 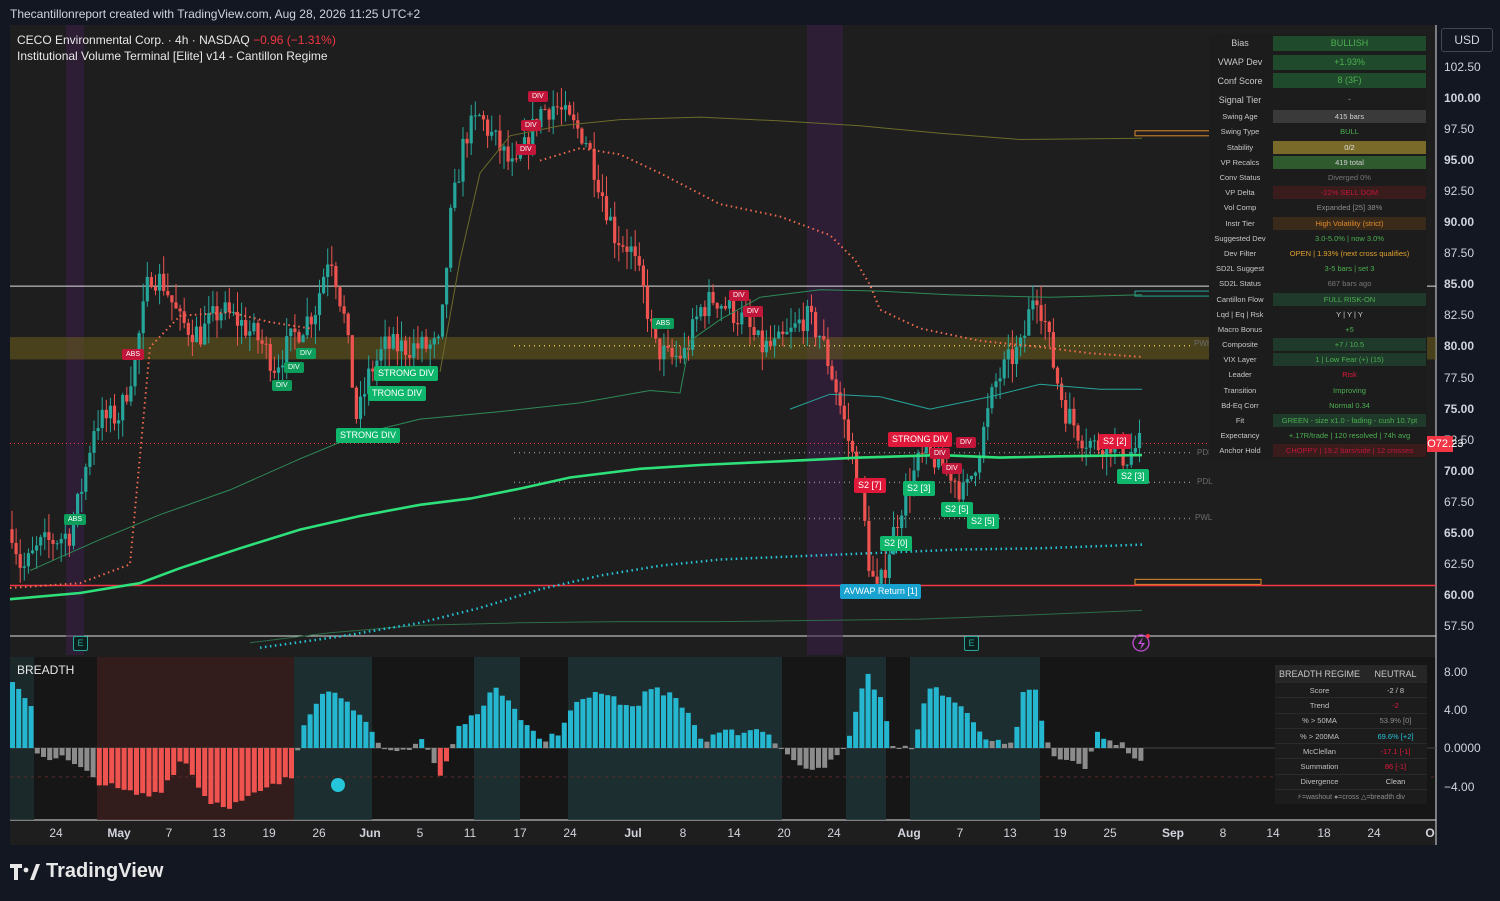 What do you see at coordinates (1467, 40) in the screenshot?
I see `currency-button: USD` at bounding box center [1467, 40].